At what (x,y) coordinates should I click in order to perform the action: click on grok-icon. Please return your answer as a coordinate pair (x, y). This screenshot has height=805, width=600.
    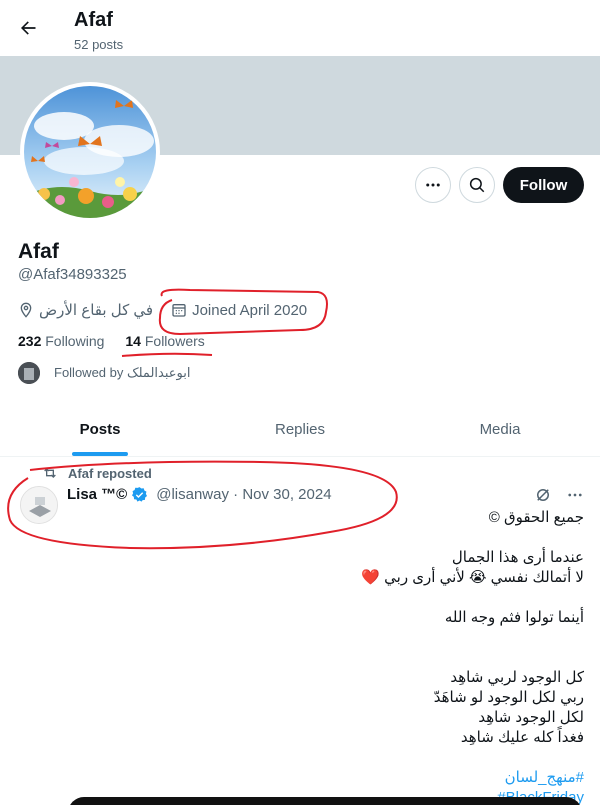
    Looking at the image, I should click on (543, 495).